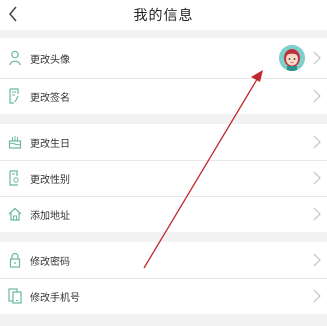 This screenshot has width=327, height=326. I want to click on add-address-label: 添加地址, so click(50, 216).